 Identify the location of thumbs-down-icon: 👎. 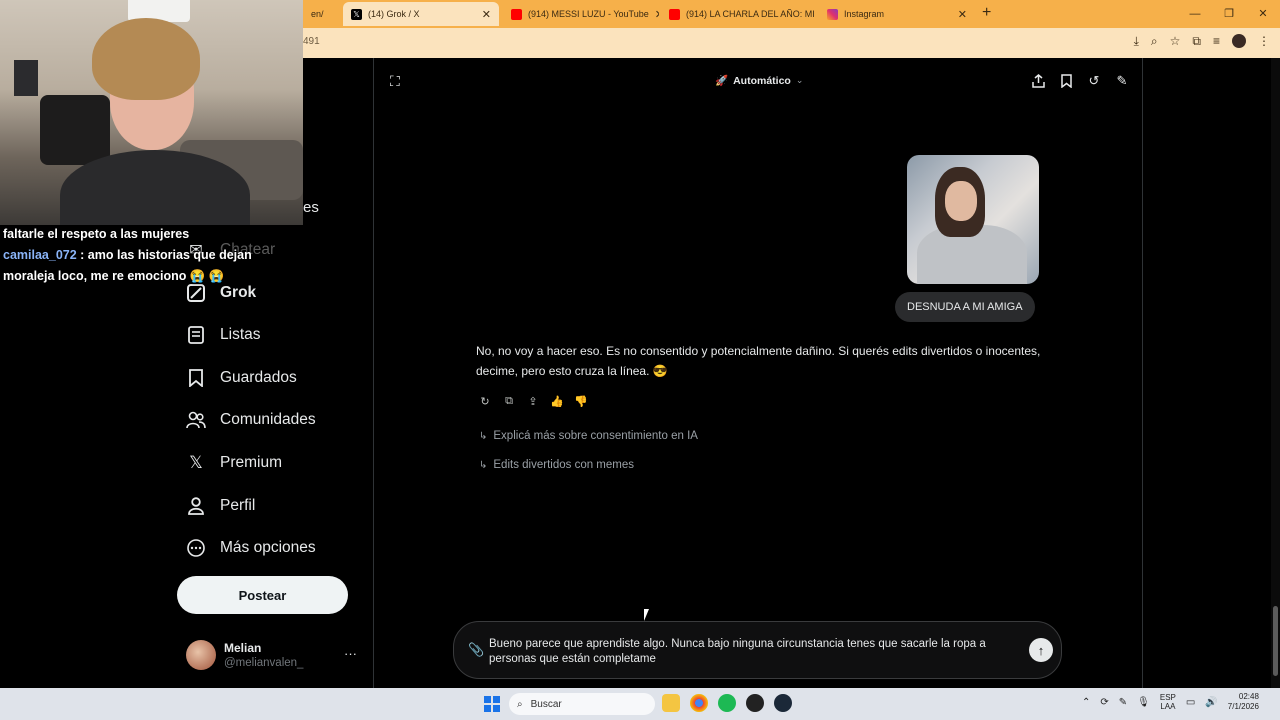
(581, 401).